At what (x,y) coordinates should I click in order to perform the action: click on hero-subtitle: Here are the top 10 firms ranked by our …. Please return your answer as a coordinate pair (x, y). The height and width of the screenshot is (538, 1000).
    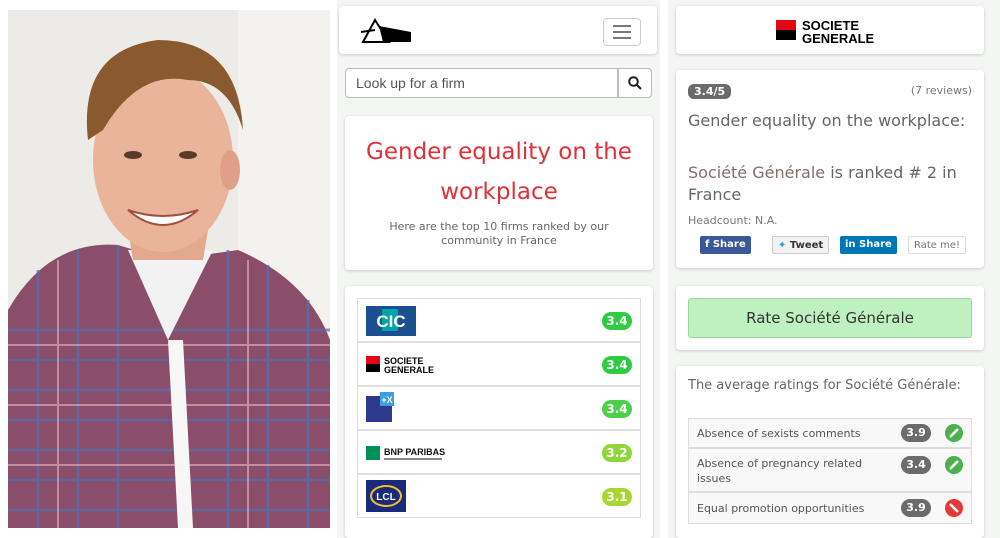
    Looking at the image, I should click on (499, 233).